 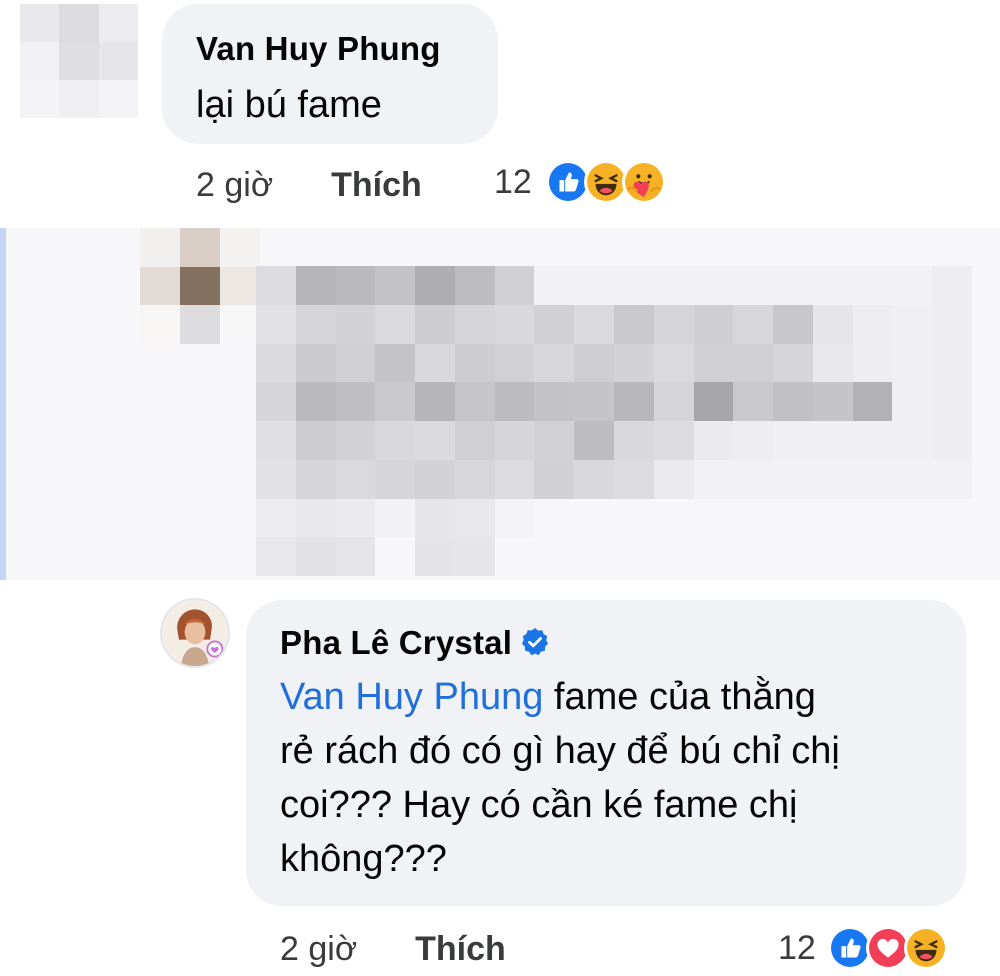 What do you see at coordinates (539, 805) in the screenshot?
I see `comment-line-3: coi??? Hay có cần ké fame chị` at bounding box center [539, 805].